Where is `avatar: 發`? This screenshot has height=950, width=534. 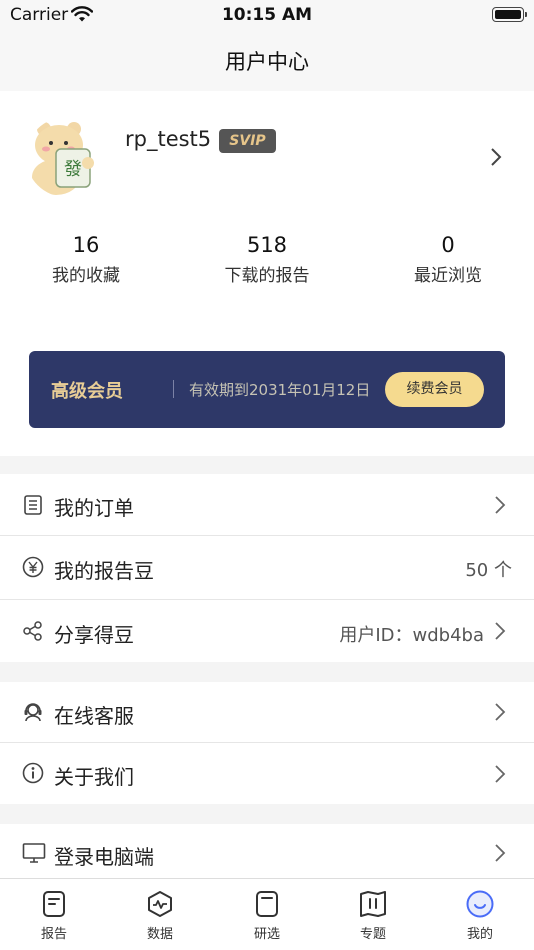
avatar: 發 is located at coordinates (66, 157).